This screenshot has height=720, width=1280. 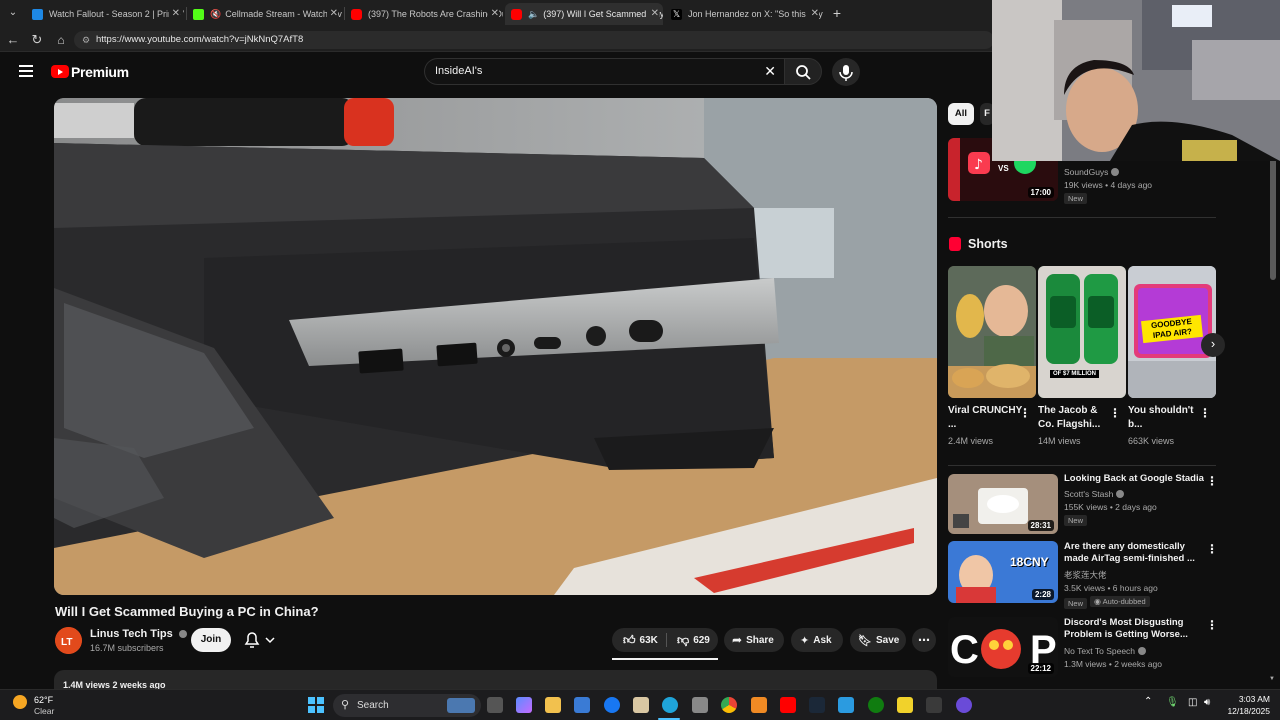 What do you see at coordinates (1192, 702) in the screenshot?
I see `network-icon: ◫` at bounding box center [1192, 702].